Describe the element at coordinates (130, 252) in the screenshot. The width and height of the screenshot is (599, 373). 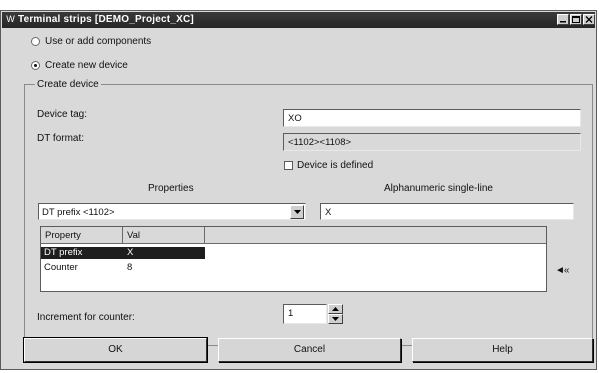
I see `cell-value: X` at that location.